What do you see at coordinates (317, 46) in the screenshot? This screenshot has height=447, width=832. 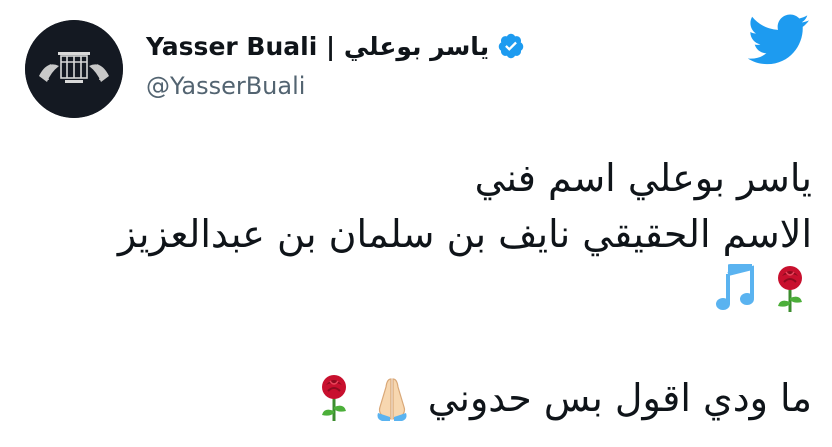 I see `display-name: Yasser Buali | ياسر بوعلي` at bounding box center [317, 46].